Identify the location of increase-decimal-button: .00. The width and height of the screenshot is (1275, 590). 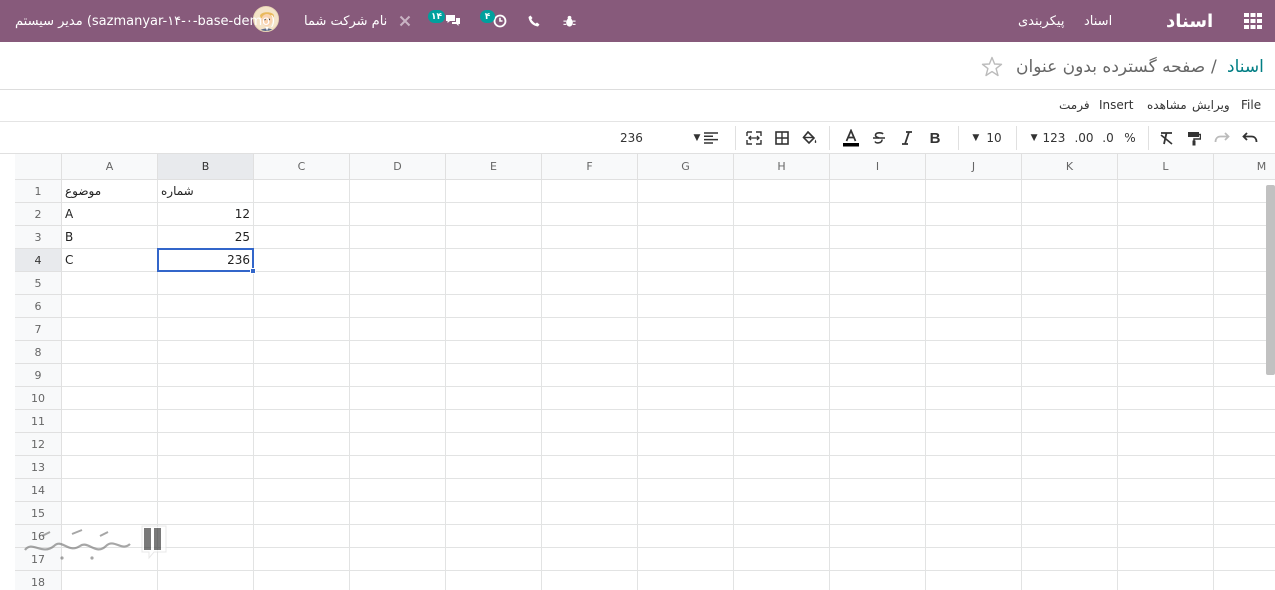
(1084, 138).